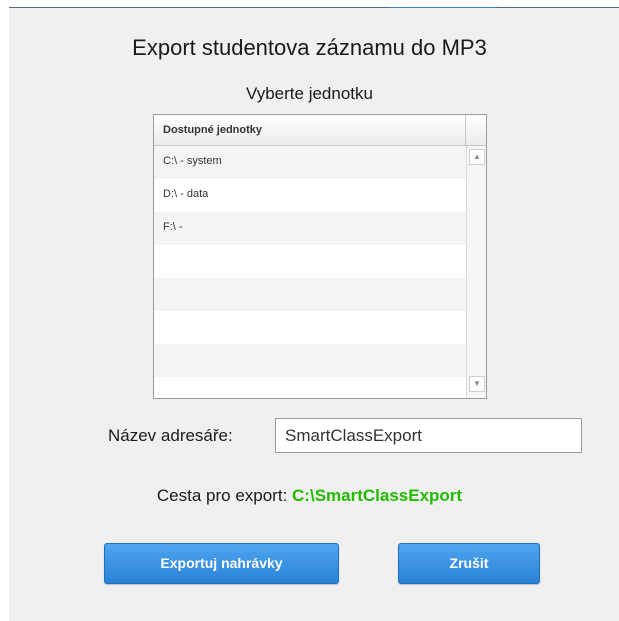 The width and height of the screenshot is (619, 621). What do you see at coordinates (465, 130) in the screenshot?
I see `header-separator` at bounding box center [465, 130].